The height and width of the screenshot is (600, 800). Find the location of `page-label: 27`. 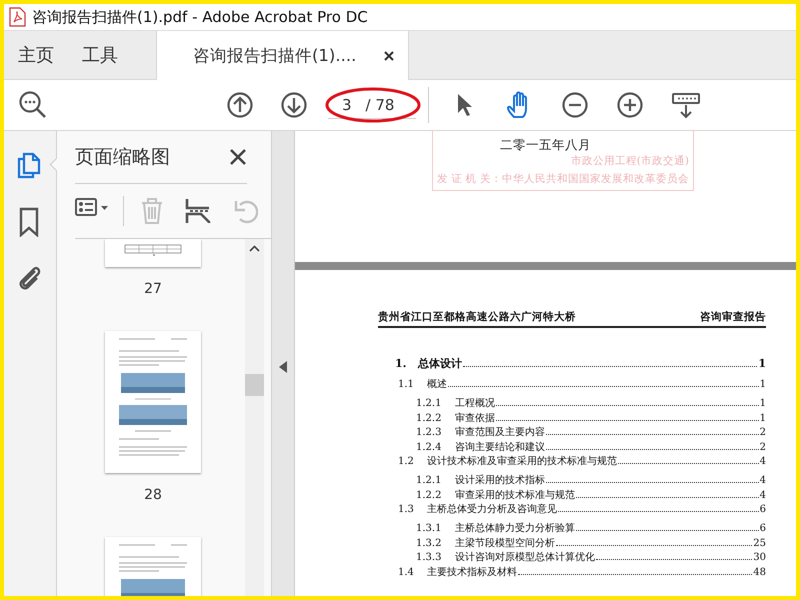

page-label: 27 is located at coordinates (153, 289).